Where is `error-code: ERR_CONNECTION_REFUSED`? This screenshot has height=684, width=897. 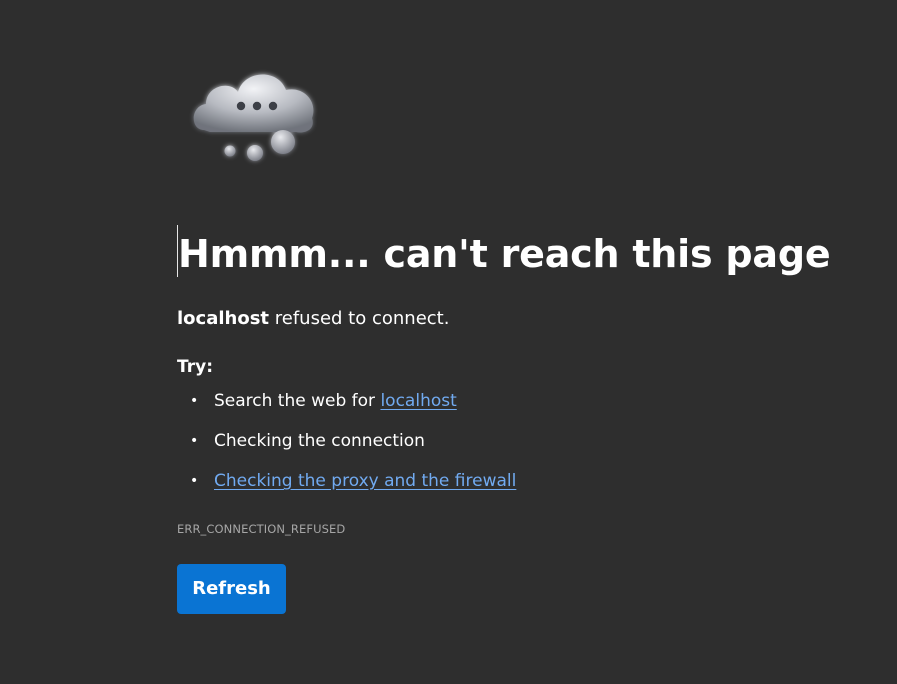
error-code: ERR_CONNECTION_REFUSED is located at coordinates (261, 529).